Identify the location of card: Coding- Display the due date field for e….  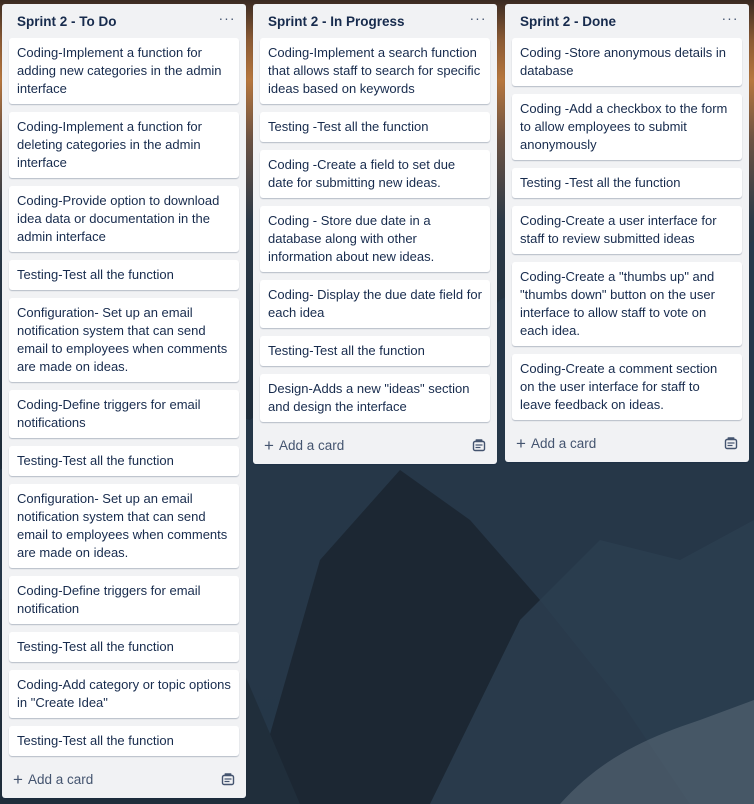
(375, 304).